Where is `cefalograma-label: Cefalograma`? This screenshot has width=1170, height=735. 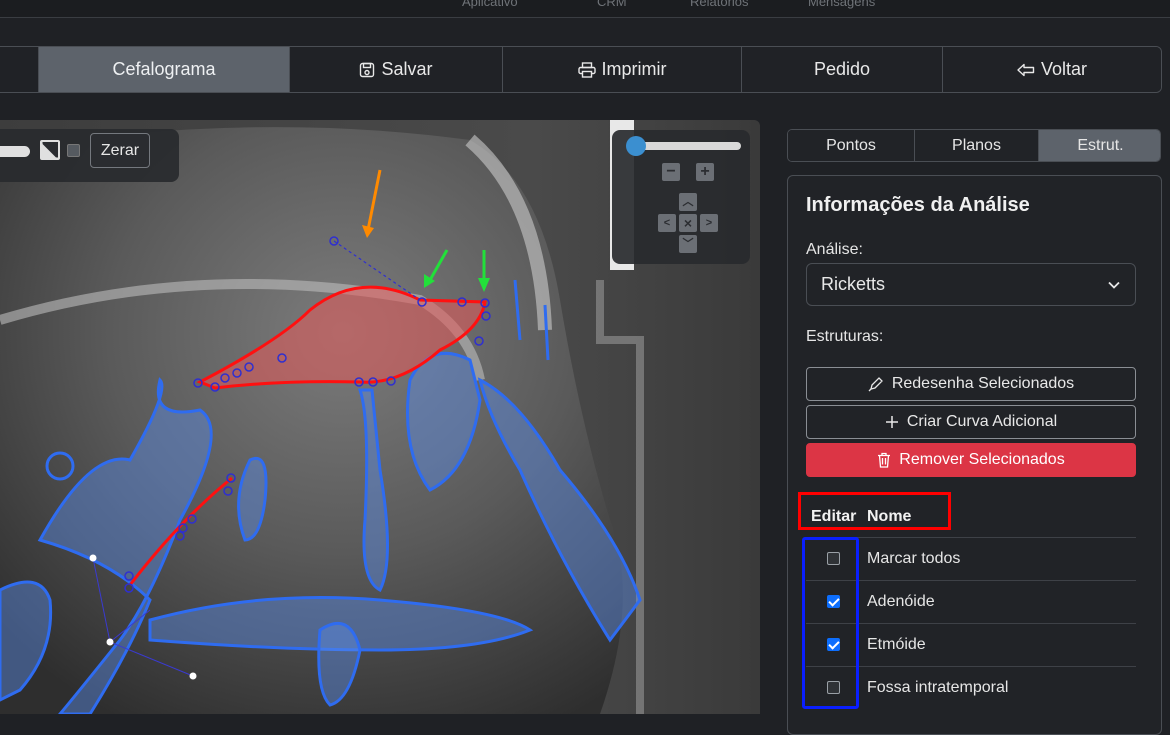 cefalograma-label: Cefalograma is located at coordinates (164, 69).